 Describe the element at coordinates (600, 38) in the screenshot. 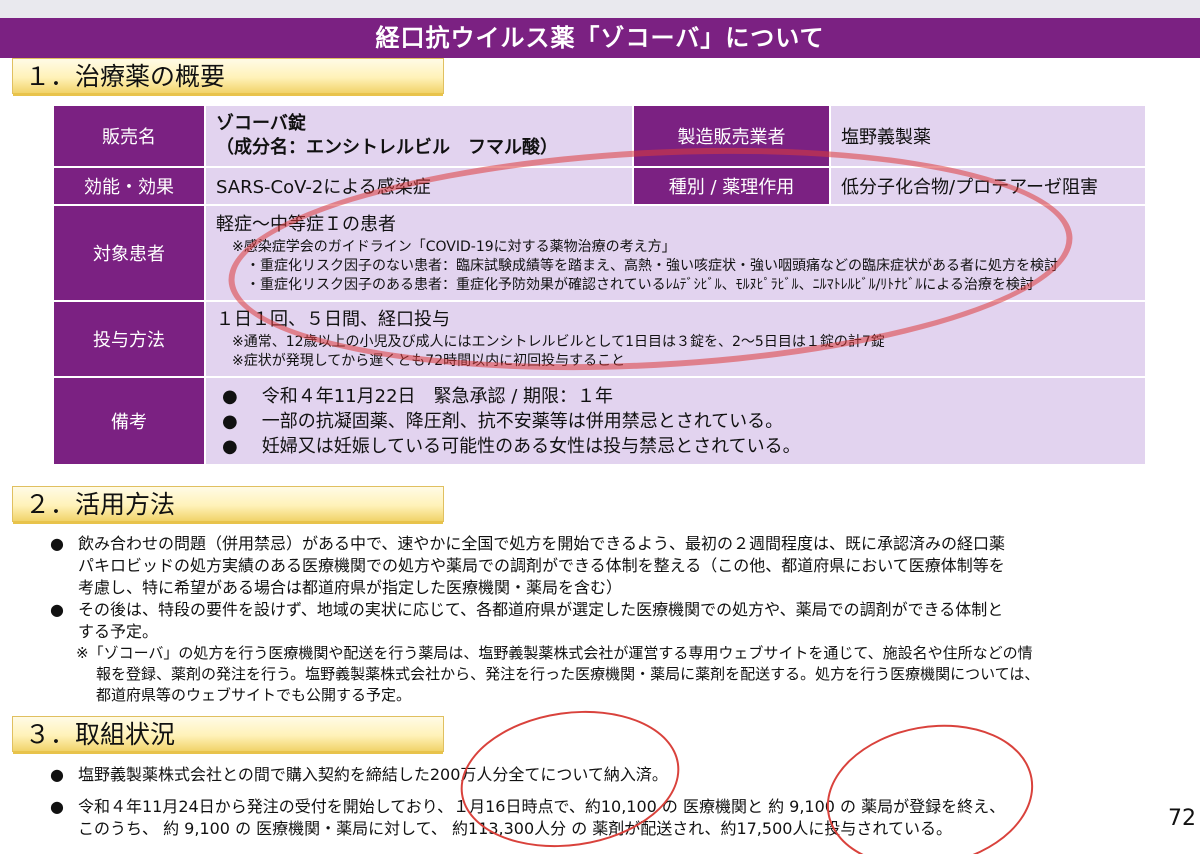

I see `page-title: 経口抗ウイルス薬「ゾコーバ」について` at that location.